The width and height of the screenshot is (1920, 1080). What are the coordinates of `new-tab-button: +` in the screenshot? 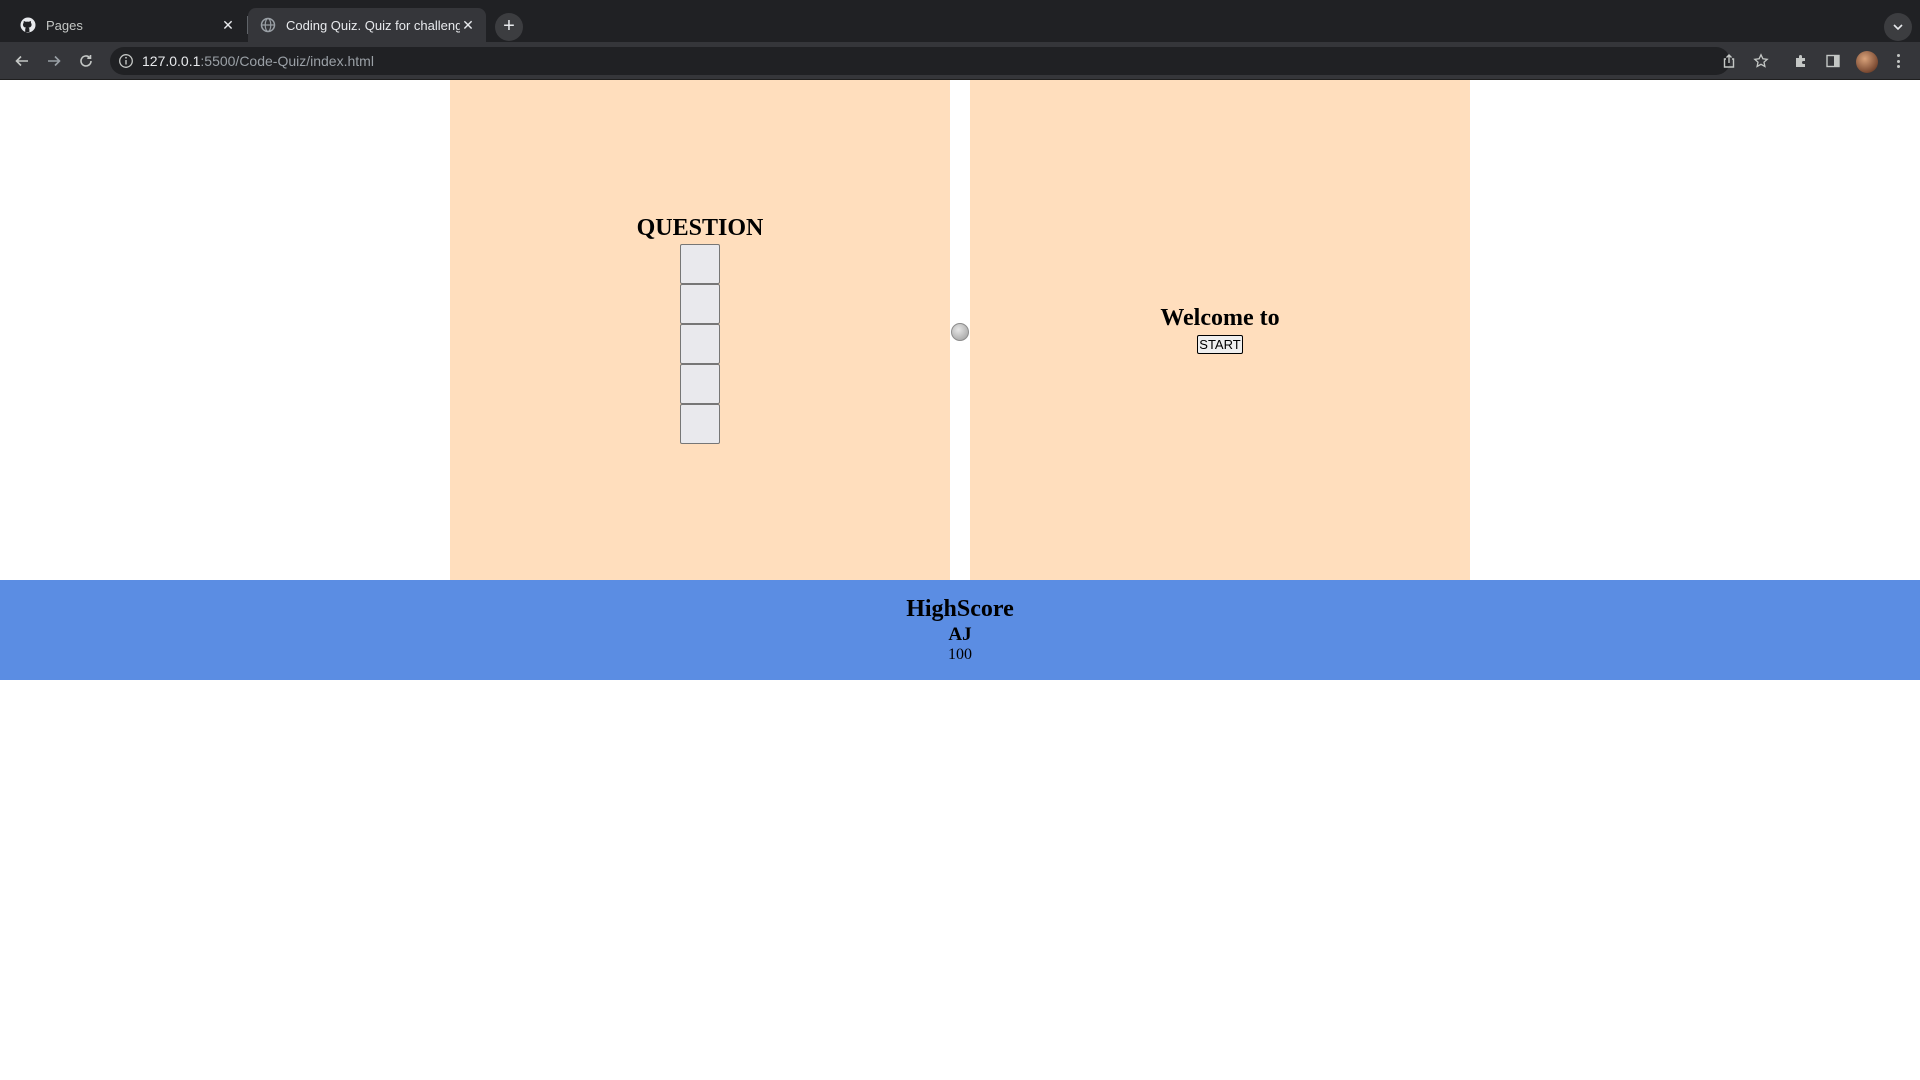 It's located at (509, 27).